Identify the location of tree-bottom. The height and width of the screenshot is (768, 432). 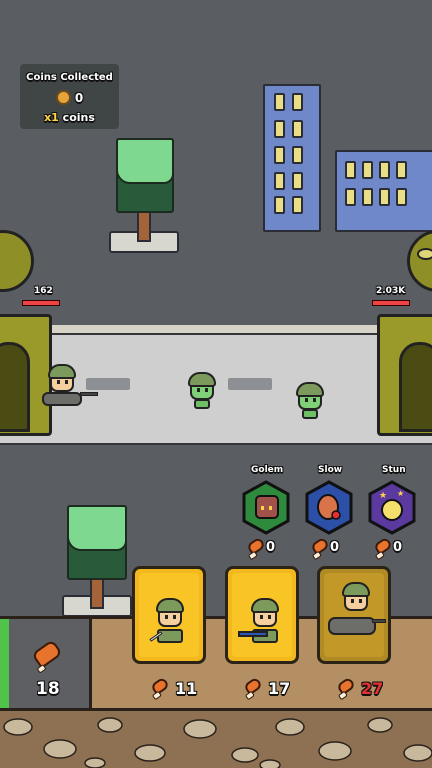
(98, 562).